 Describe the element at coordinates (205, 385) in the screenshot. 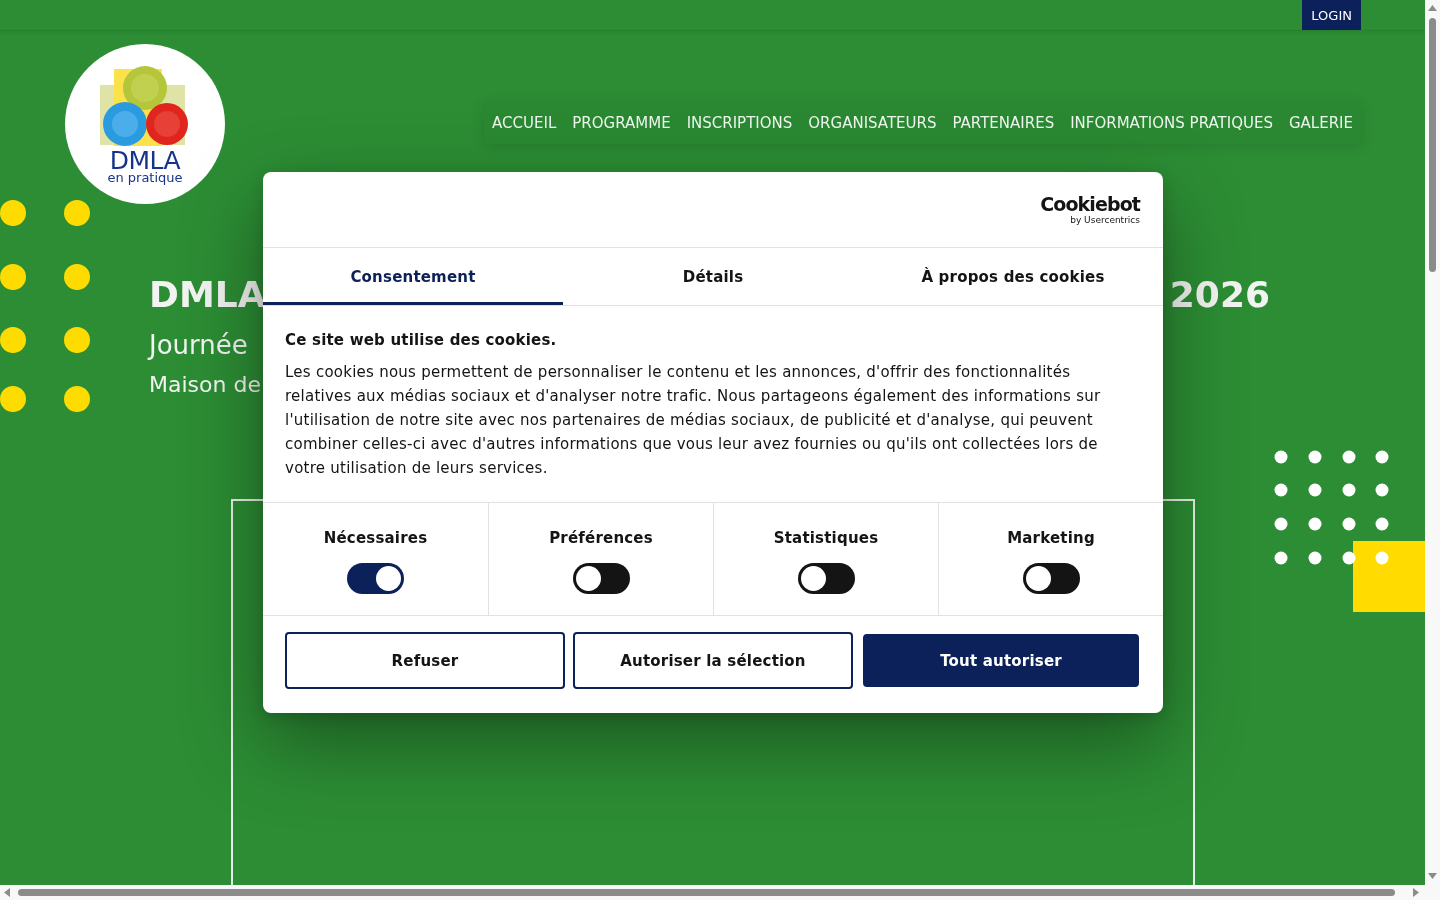

I see `hero-location: Maison de` at that location.